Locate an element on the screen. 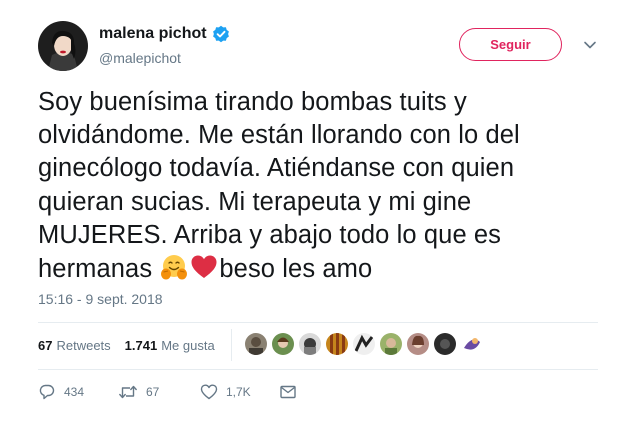 This screenshot has height=437, width=629. tweet-text-line-last: hermanas beso les amo is located at coordinates (318, 269).